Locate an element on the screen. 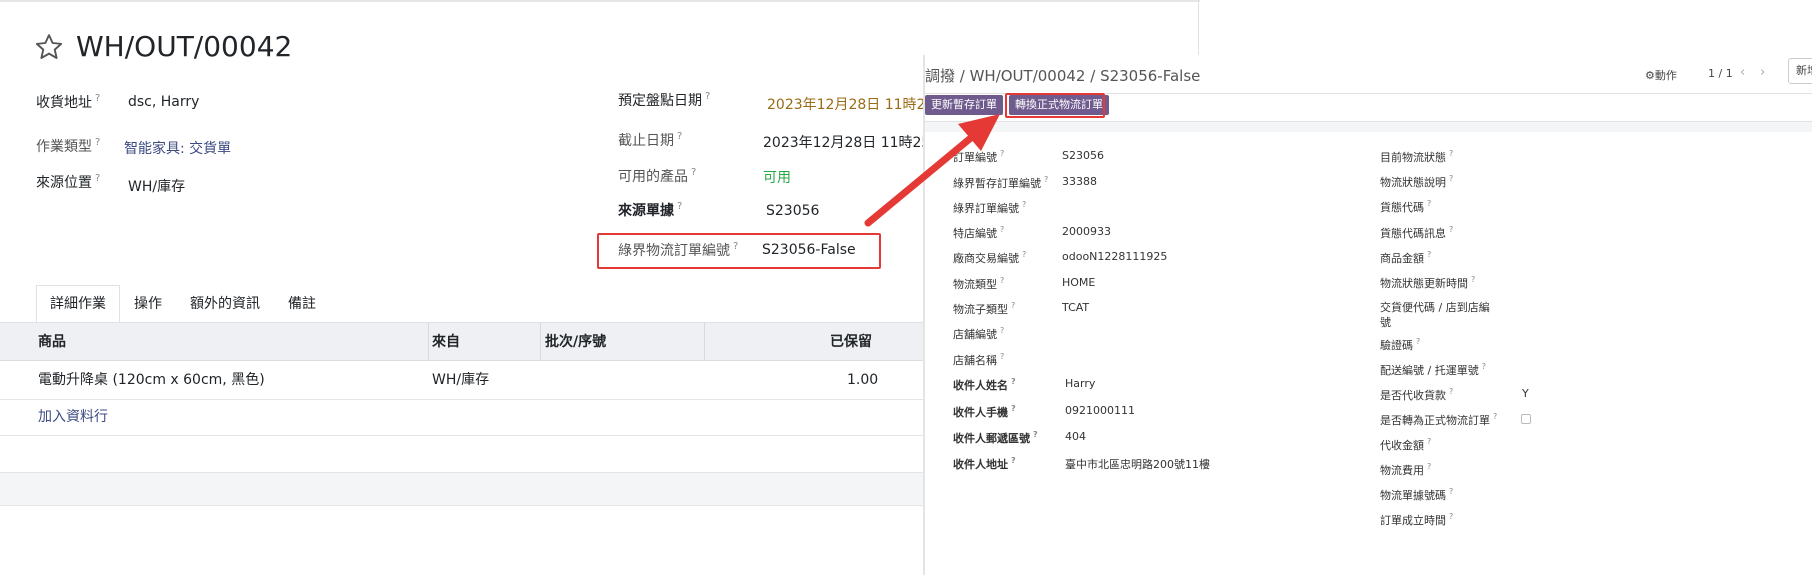 The image size is (1812, 575). tab-note: 備註 is located at coordinates (302, 304).